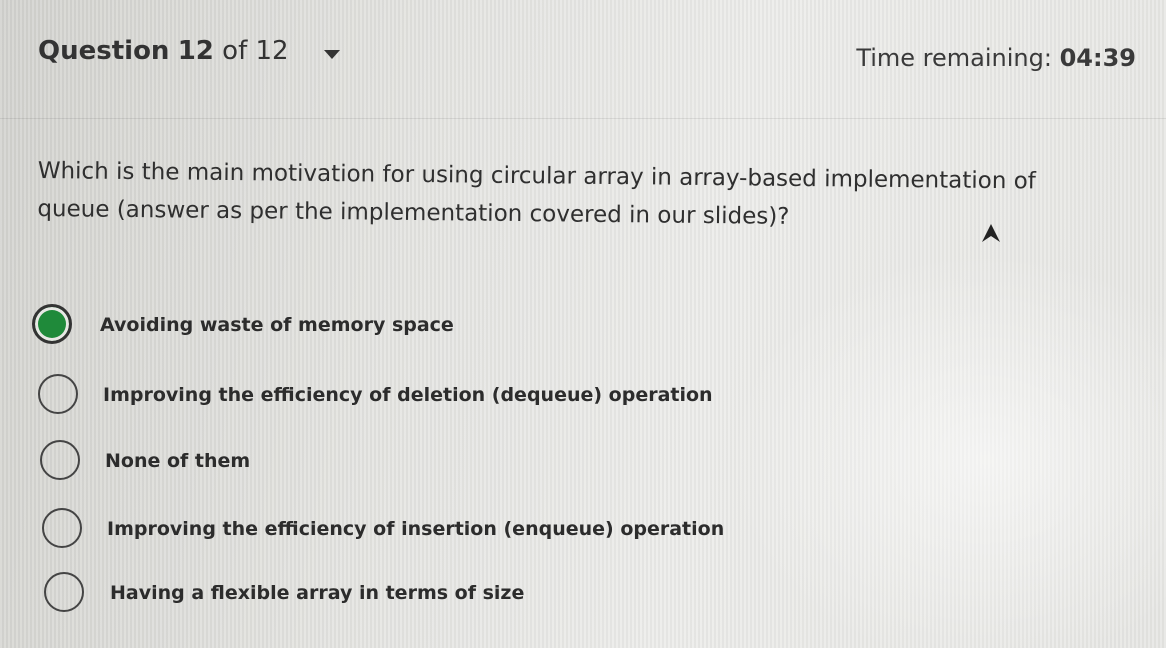 The image size is (1166, 648). I want to click on time-remaining: Time remaining: 04:39, so click(996, 58).